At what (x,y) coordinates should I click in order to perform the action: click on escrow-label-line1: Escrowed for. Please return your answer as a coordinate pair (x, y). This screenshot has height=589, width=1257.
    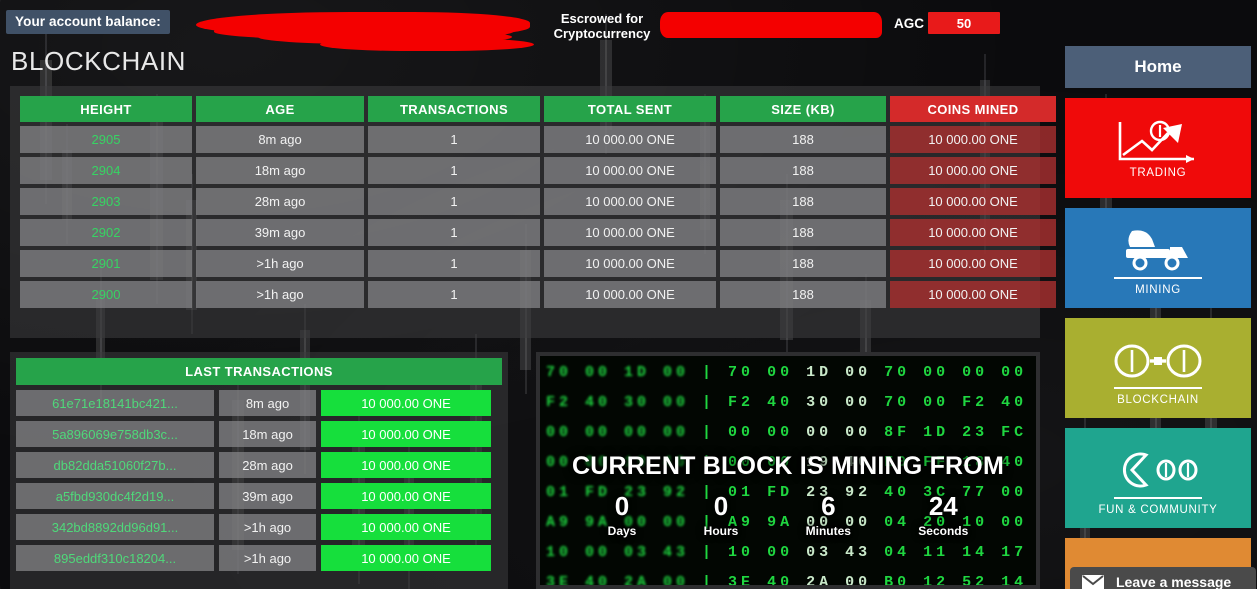
    Looking at the image, I should click on (602, 18).